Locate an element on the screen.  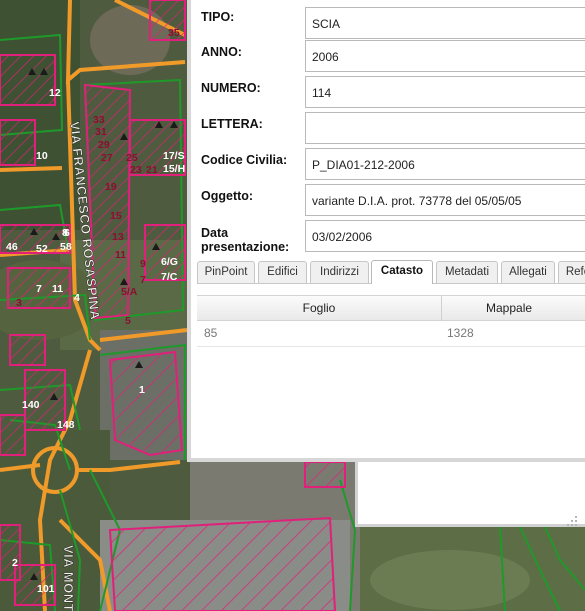
parcel-number: 27 is located at coordinates (107, 158).